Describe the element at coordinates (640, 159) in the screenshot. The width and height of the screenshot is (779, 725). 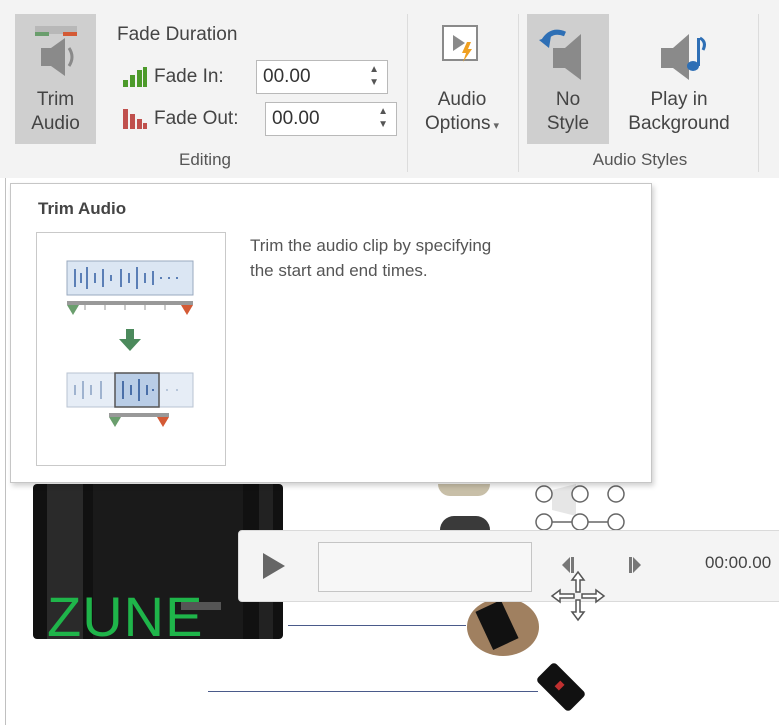
I see `audio-styles-group-label: Audio Styles` at that location.